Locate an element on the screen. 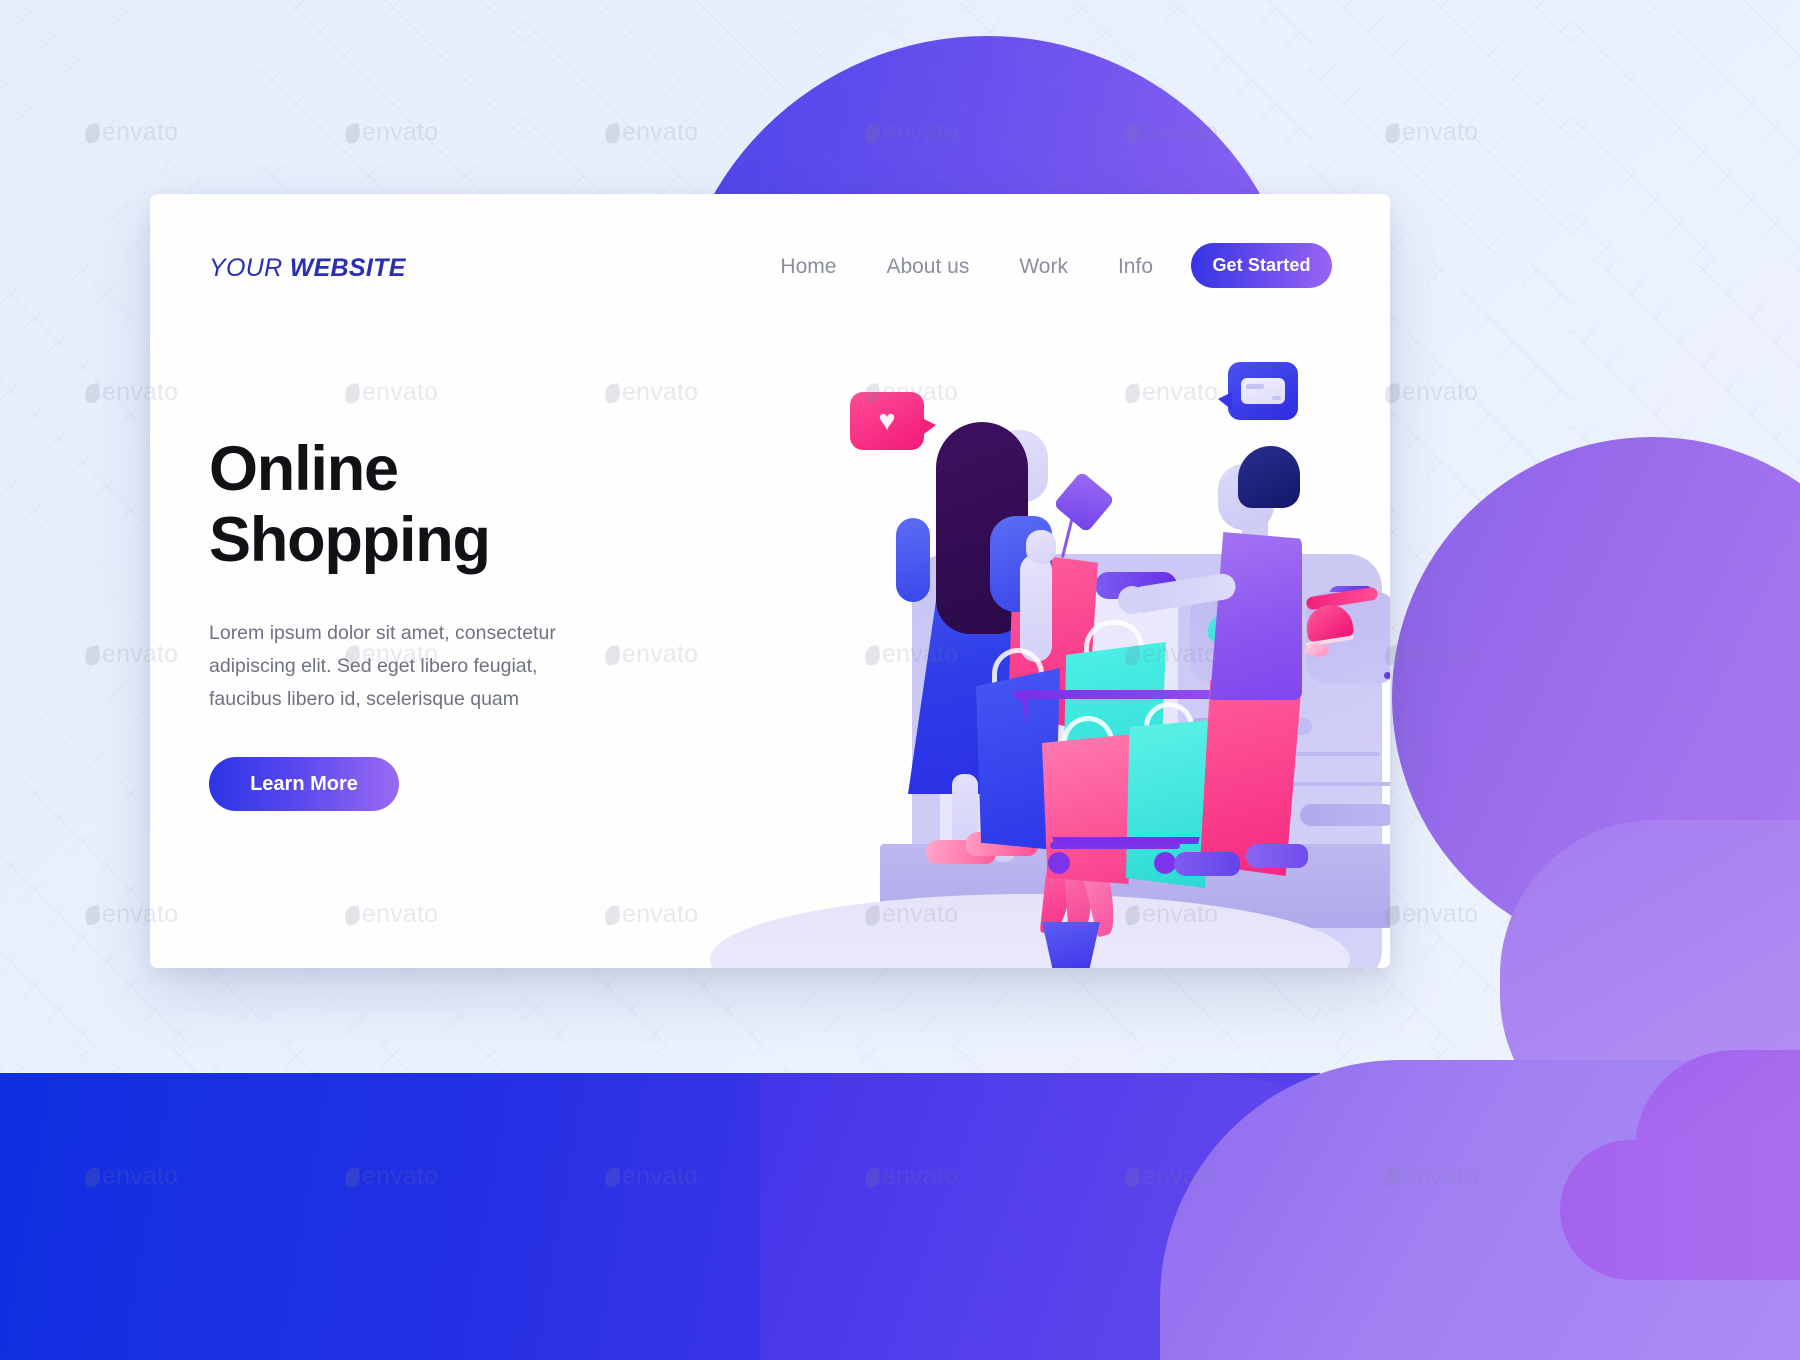 The image size is (1800, 1360). product-card-hat is located at coordinates (1346, 635).